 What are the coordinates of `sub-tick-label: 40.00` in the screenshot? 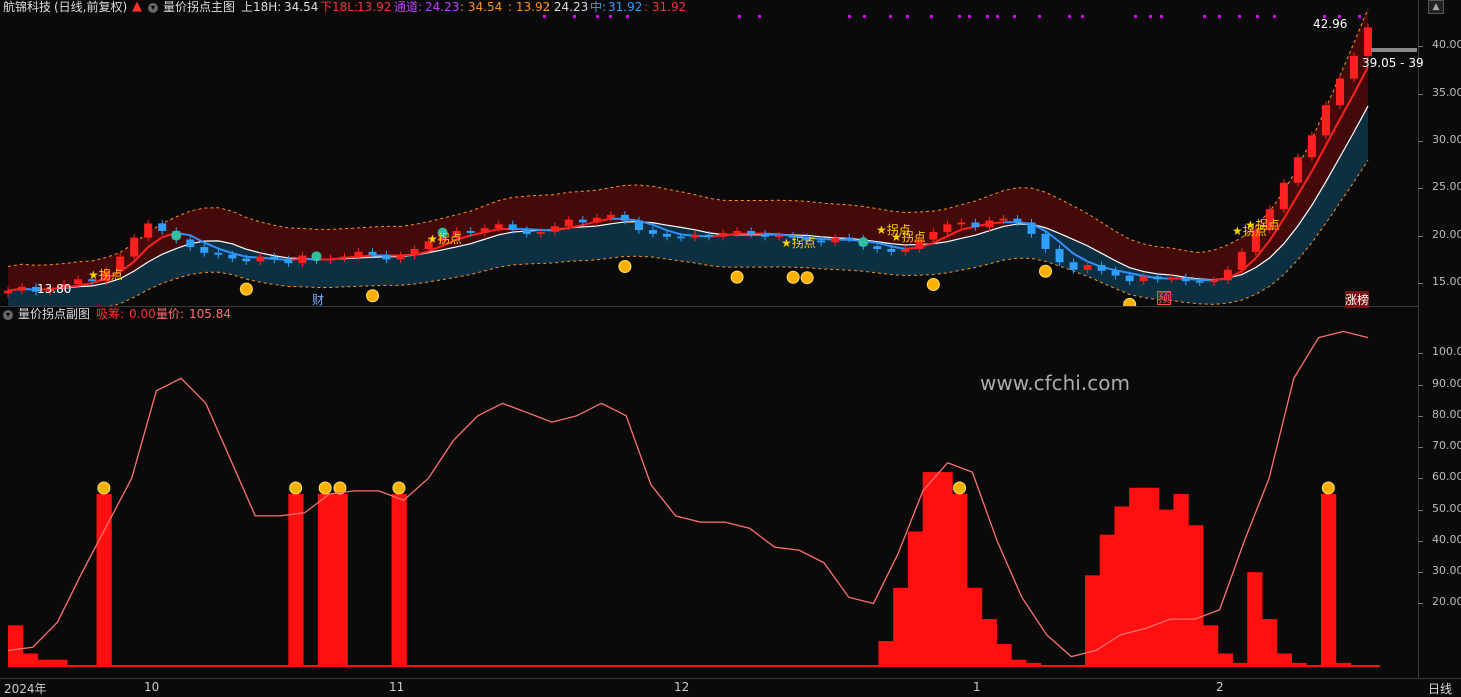 It's located at (1446, 539).